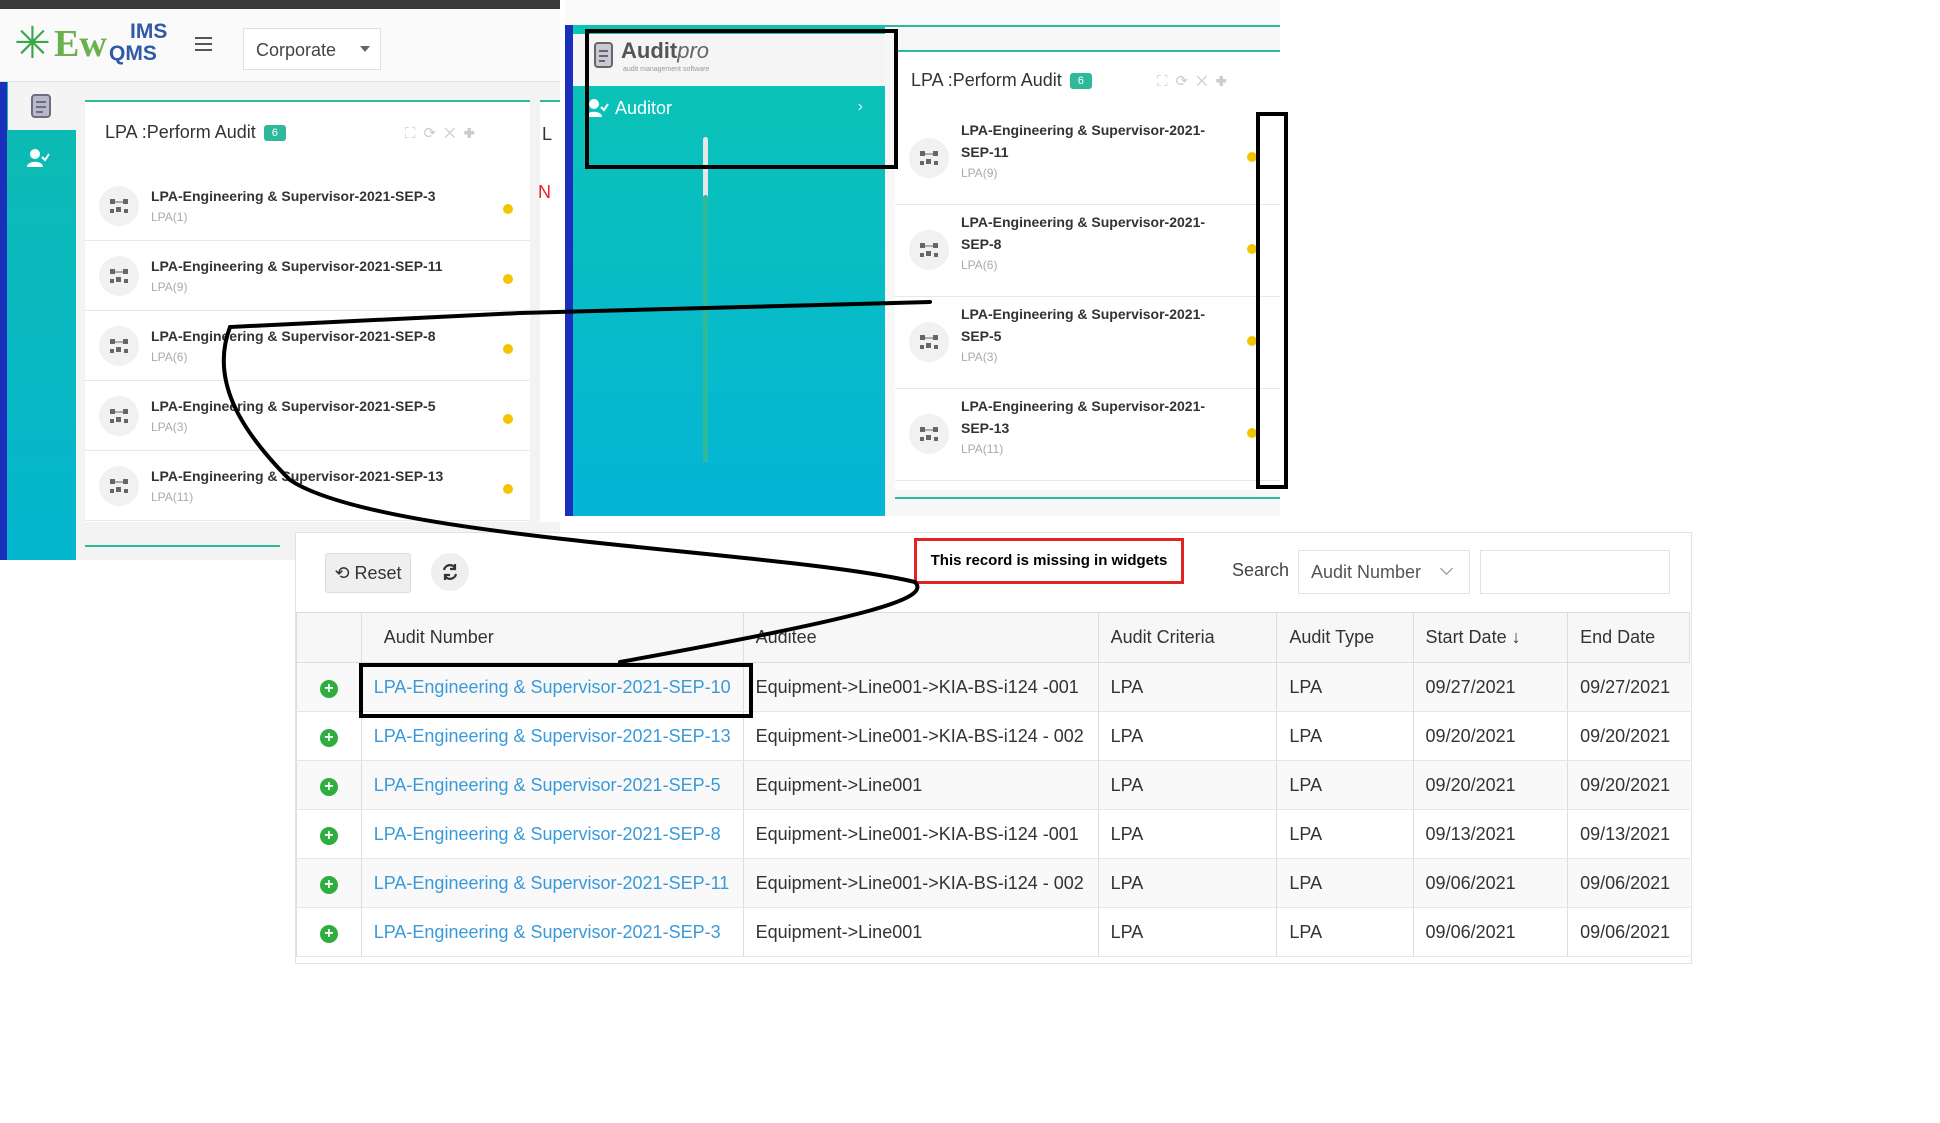  I want to click on sidebar-audit-icon, so click(42, 106).